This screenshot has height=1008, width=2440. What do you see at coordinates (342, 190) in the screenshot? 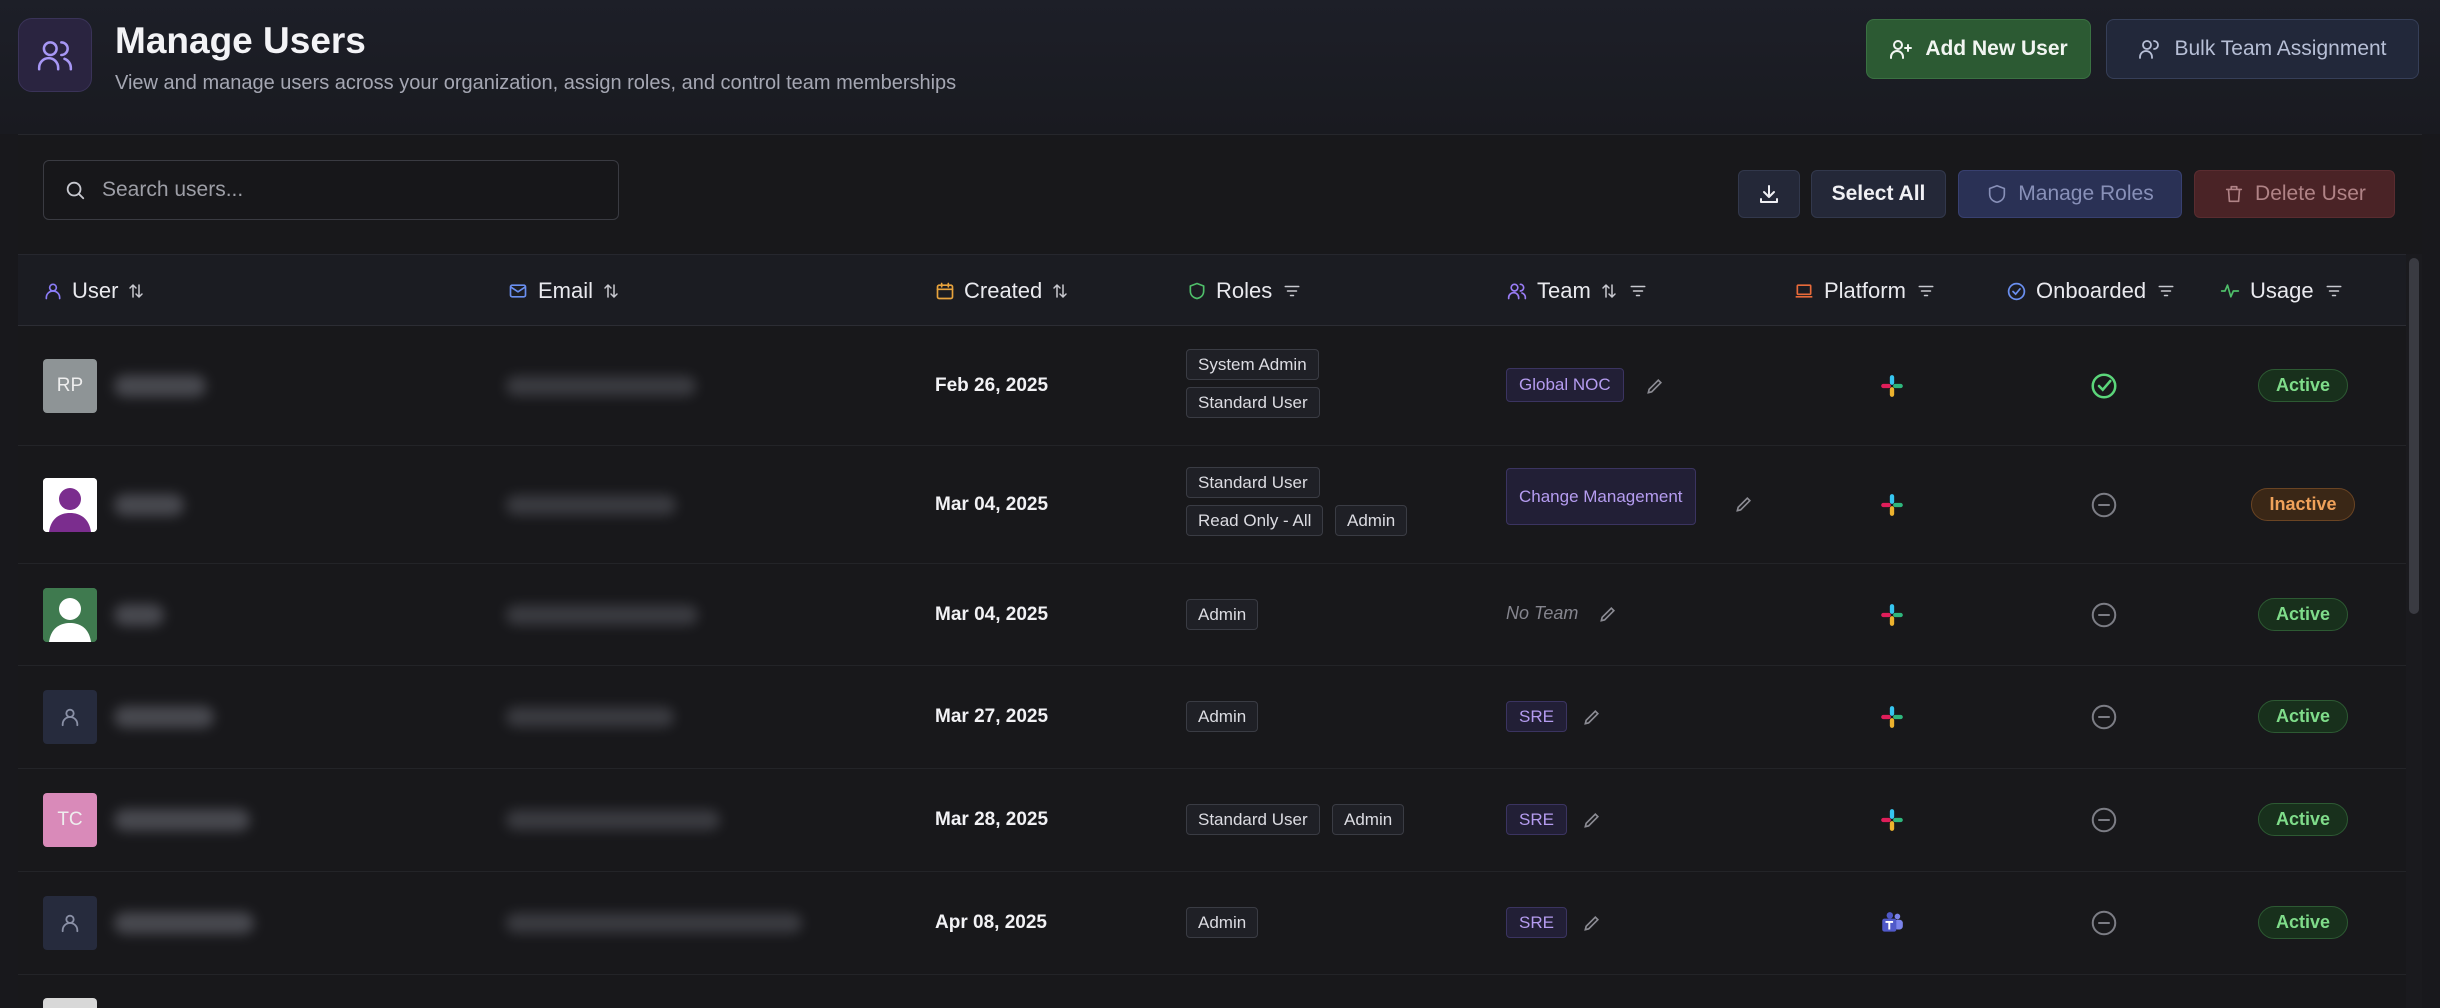
I see `search-input` at bounding box center [342, 190].